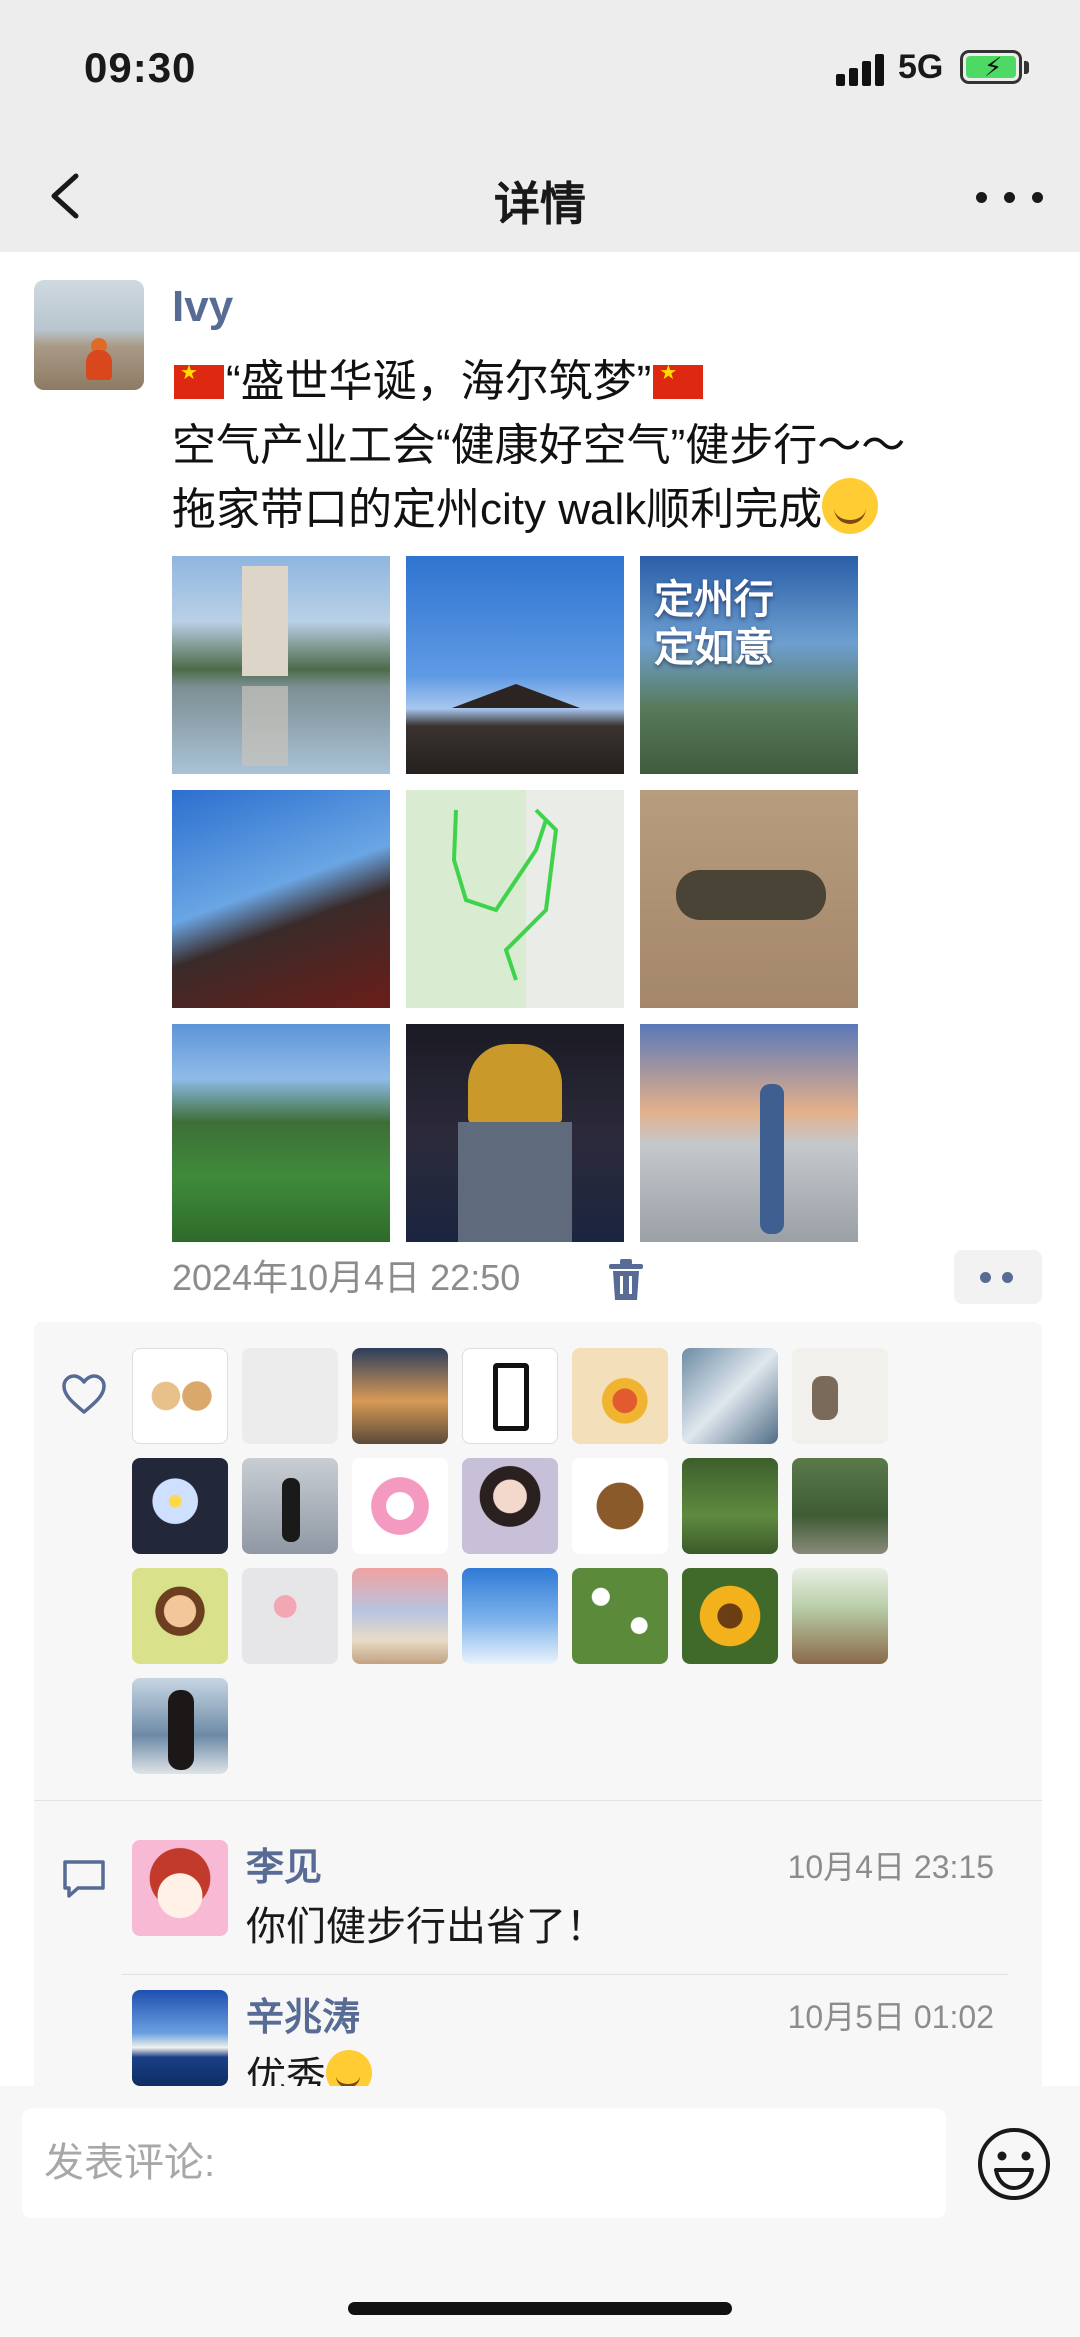  What do you see at coordinates (303, 2013) in the screenshot?
I see `commenter-name: 辛兆涛` at bounding box center [303, 2013].